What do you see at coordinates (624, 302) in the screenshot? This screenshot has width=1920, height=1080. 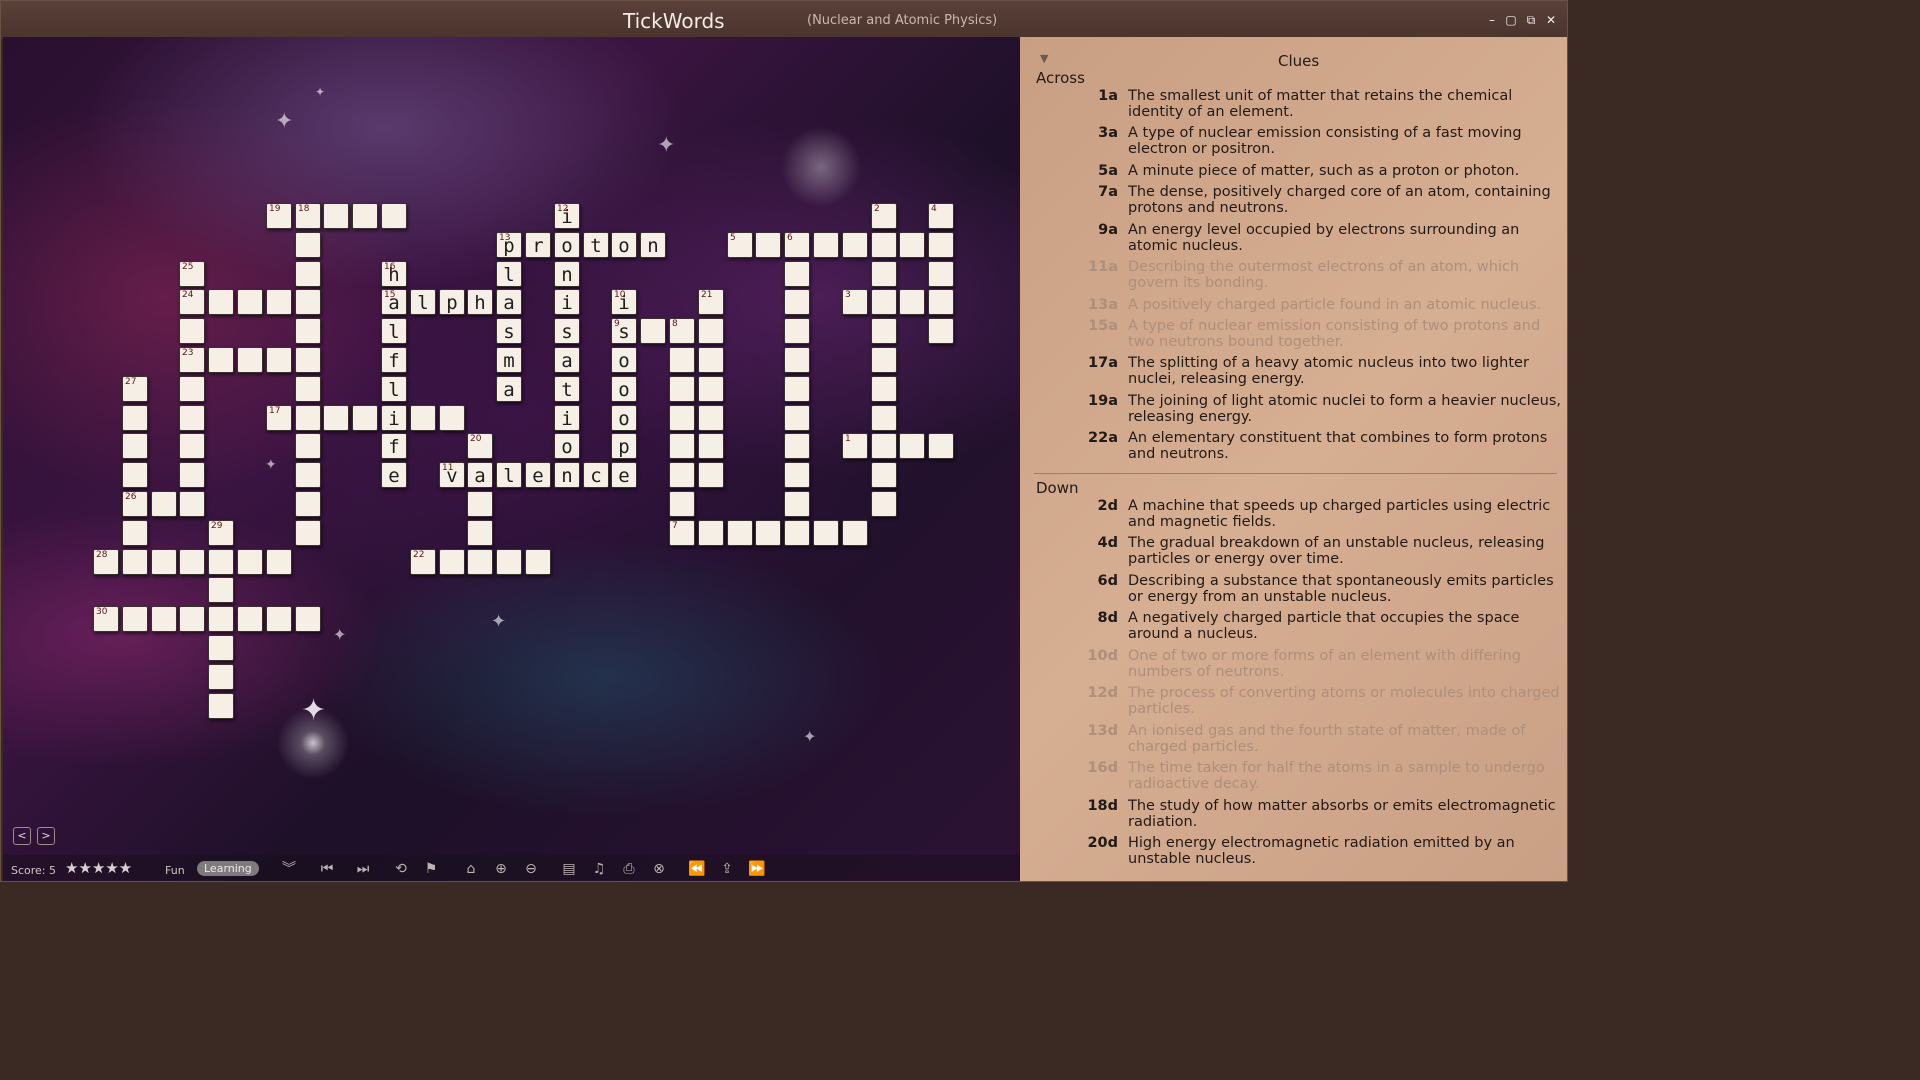 I see `grid-cell: 10 i` at bounding box center [624, 302].